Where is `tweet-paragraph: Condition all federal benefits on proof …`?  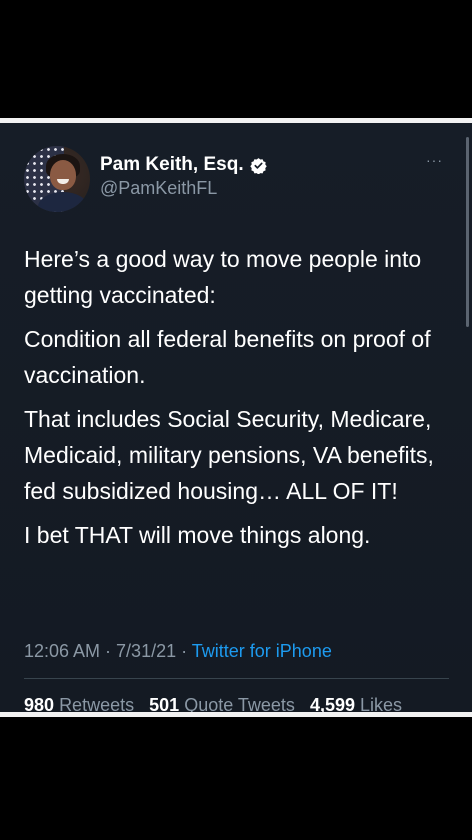
tweet-paragraph: Condition all federal benefits on proof … is located at coordinates (227, 357).